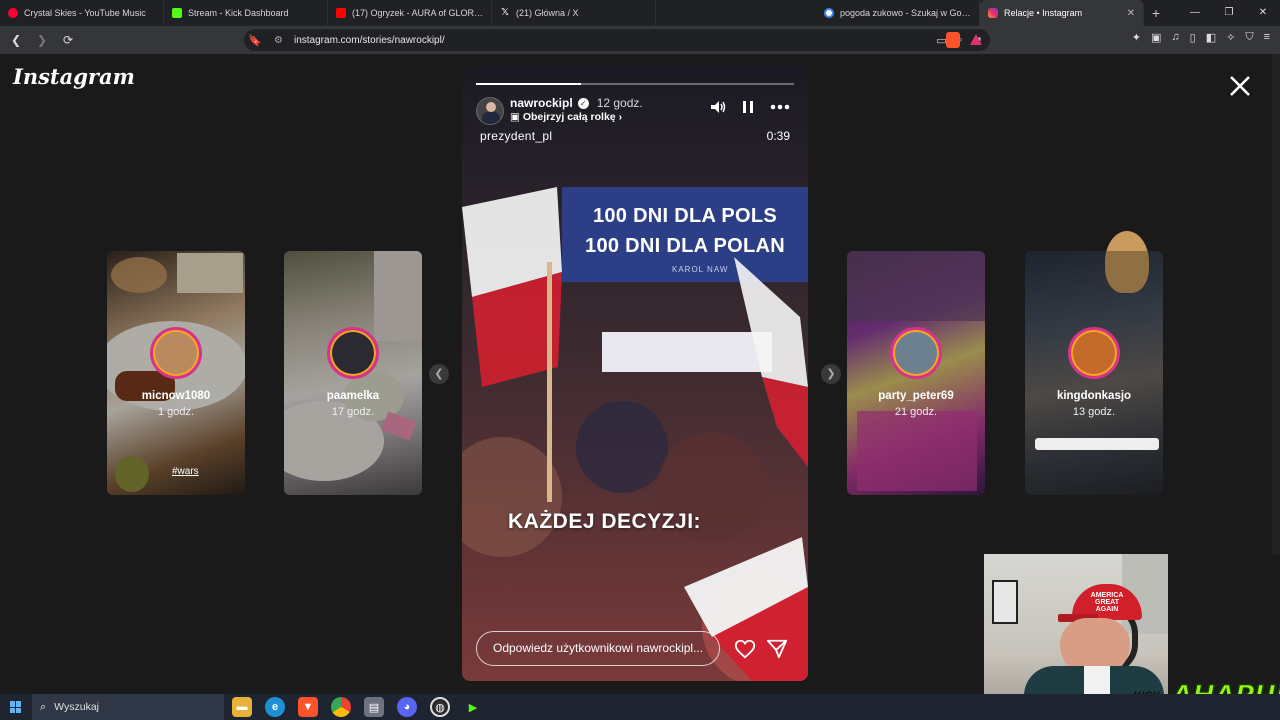 This screenshot has width=1280, height=720. What do you see at coordinates (68, 40) in the screenshot?
I see `reload-icon: ⟳` at bounding box center [68, 40].